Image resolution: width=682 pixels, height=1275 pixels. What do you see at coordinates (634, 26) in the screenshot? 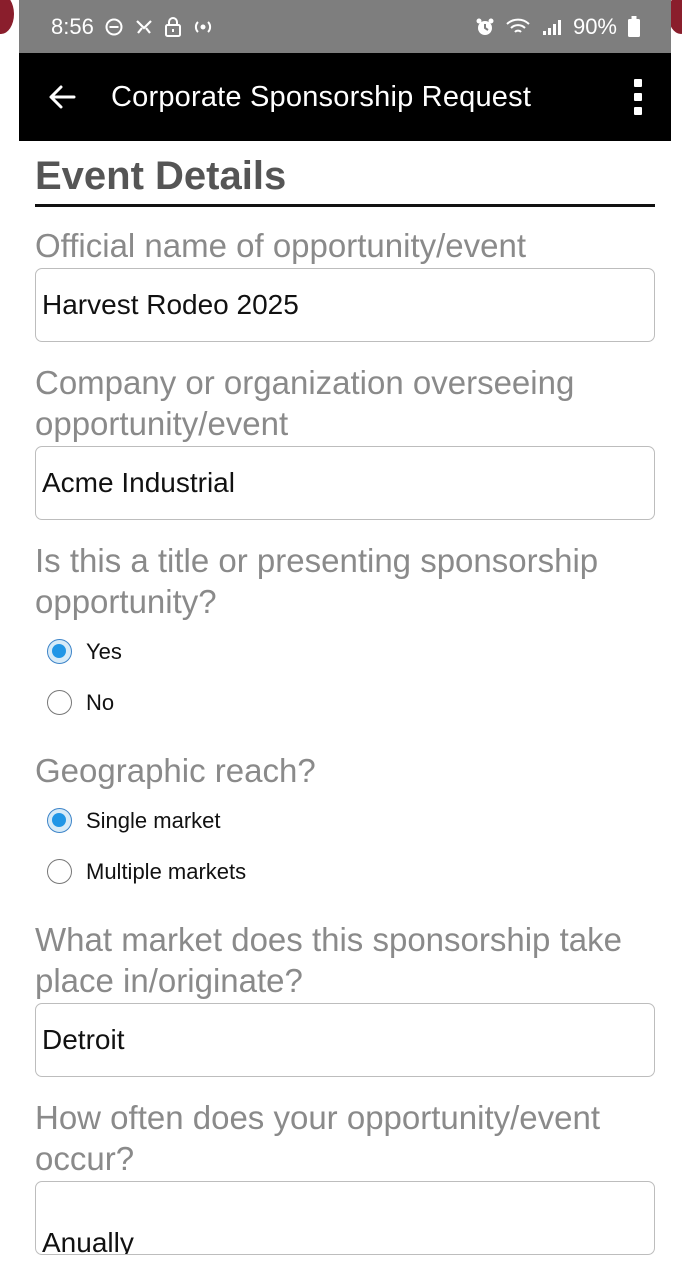
I see `battery-icon` at bounding box center [634, 26].